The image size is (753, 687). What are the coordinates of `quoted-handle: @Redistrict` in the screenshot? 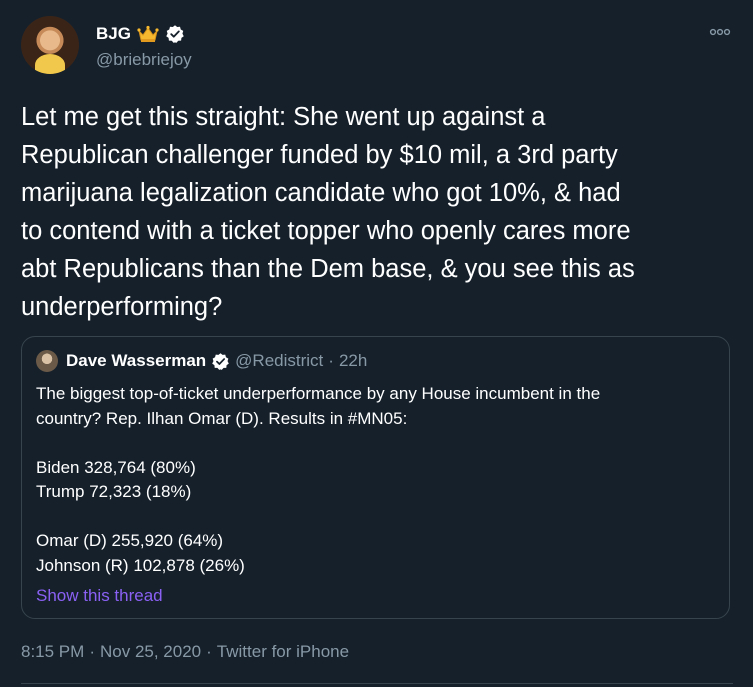 It's located at (279, 360).